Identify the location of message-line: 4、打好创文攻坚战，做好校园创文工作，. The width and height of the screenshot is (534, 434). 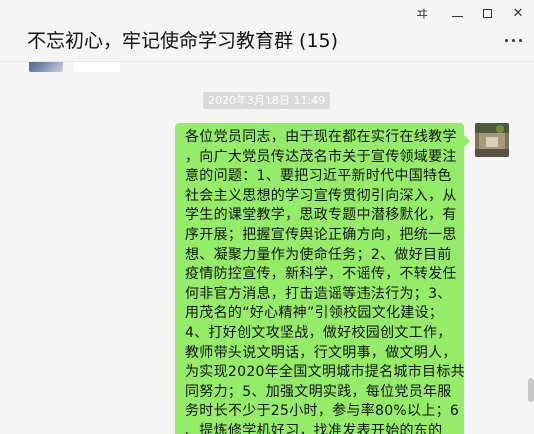
(318, 332).